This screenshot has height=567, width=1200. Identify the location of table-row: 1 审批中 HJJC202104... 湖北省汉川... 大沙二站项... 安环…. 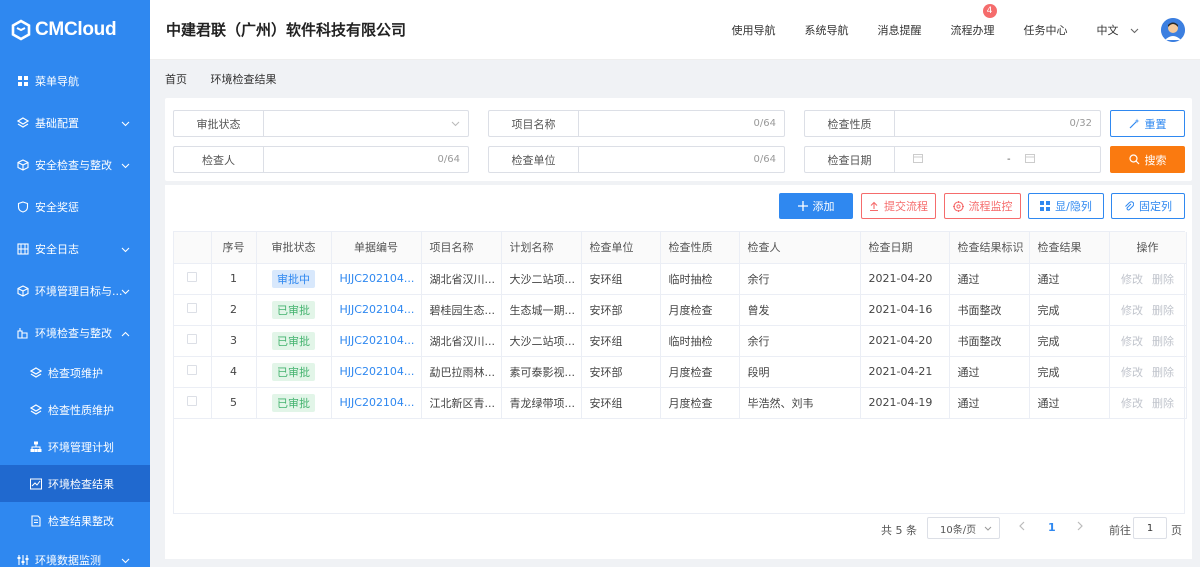
(680, 279).